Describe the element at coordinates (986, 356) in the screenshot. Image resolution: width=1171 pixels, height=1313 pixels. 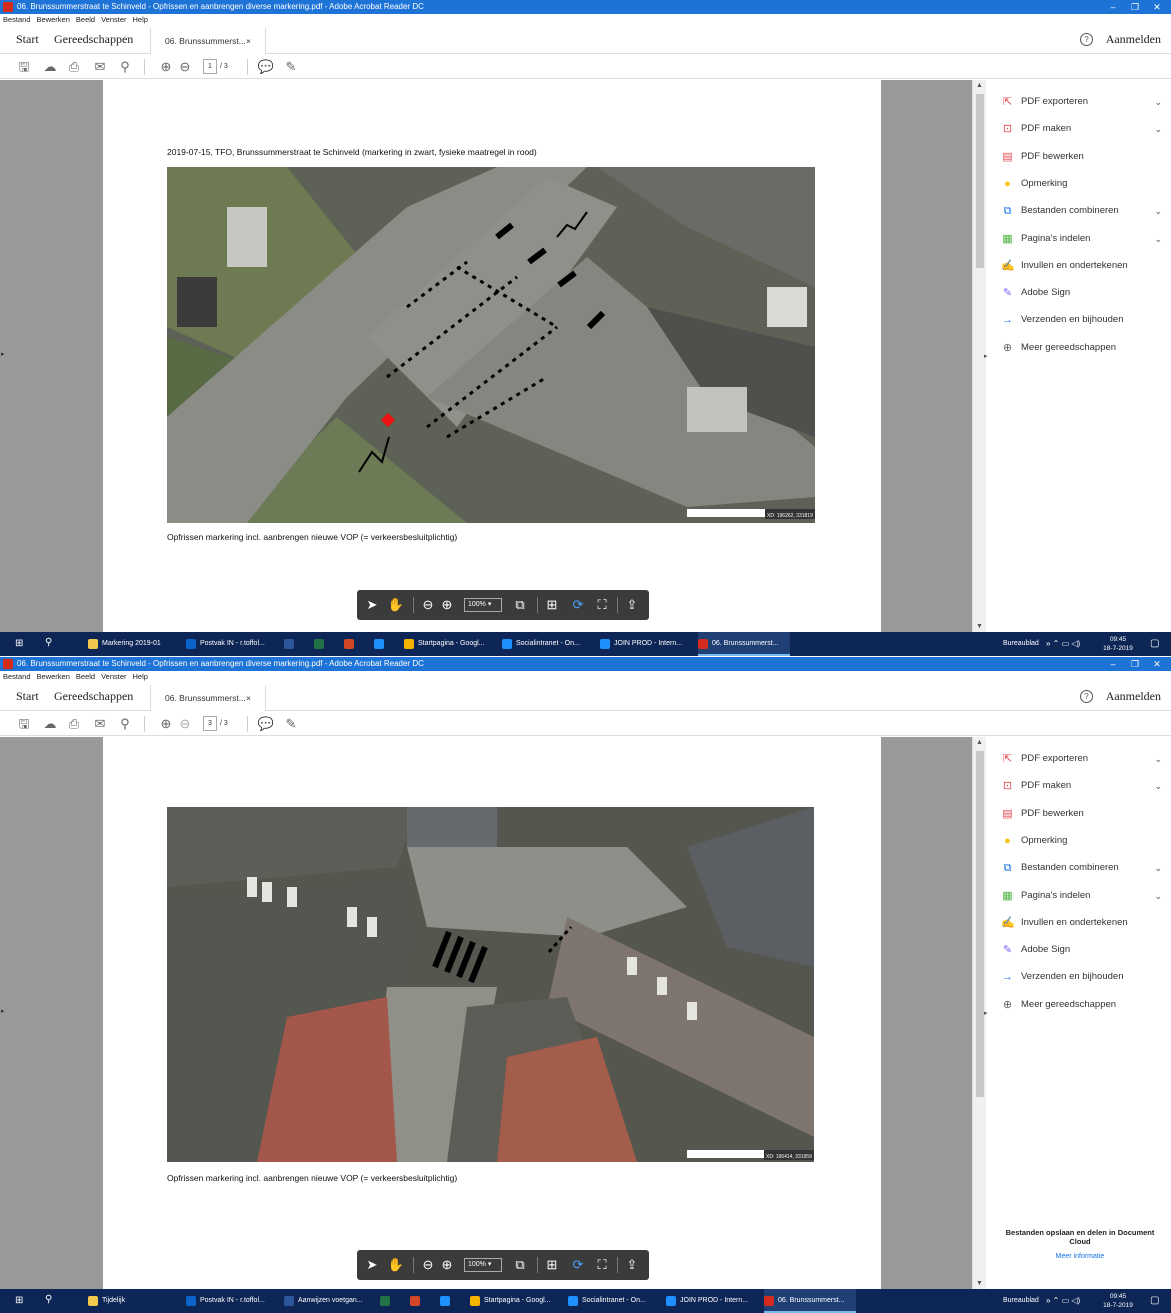
I see `collapse-pane-icon: ▸` at that location.